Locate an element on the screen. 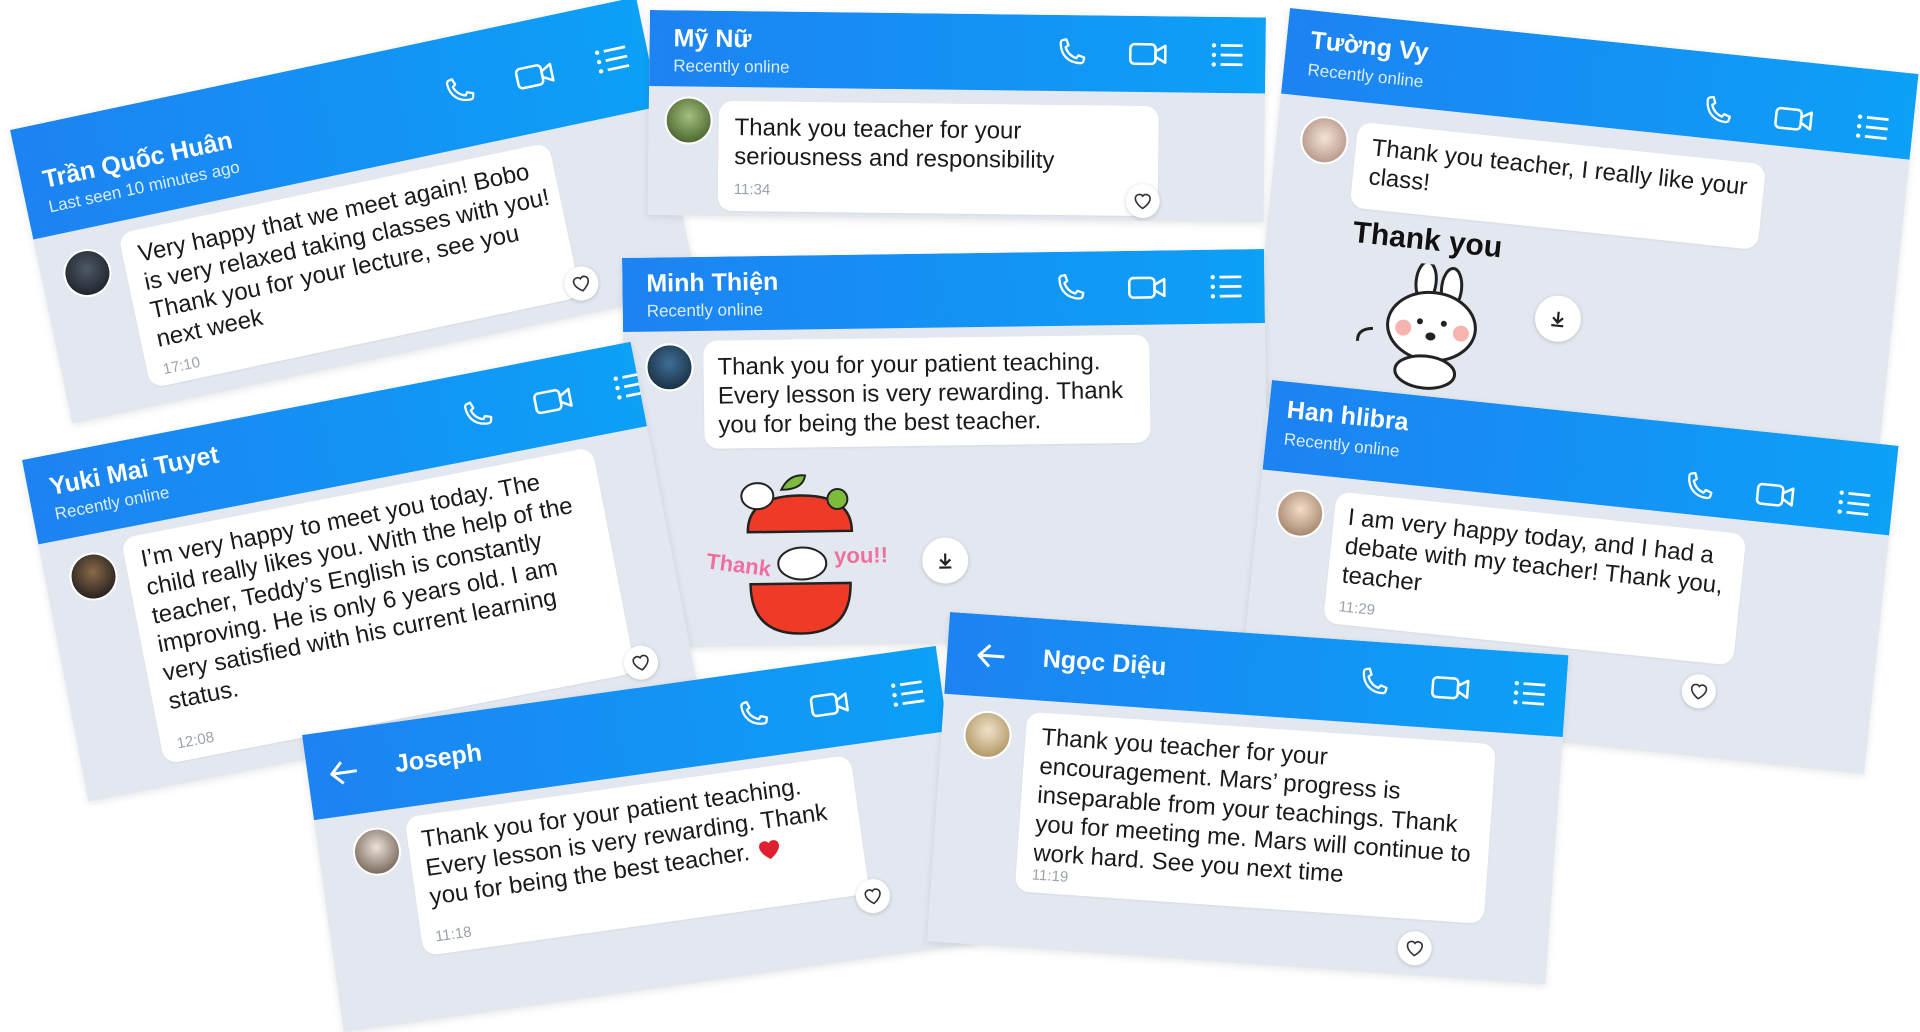  message-time: 12:08 is located at coordinates (195, 740).